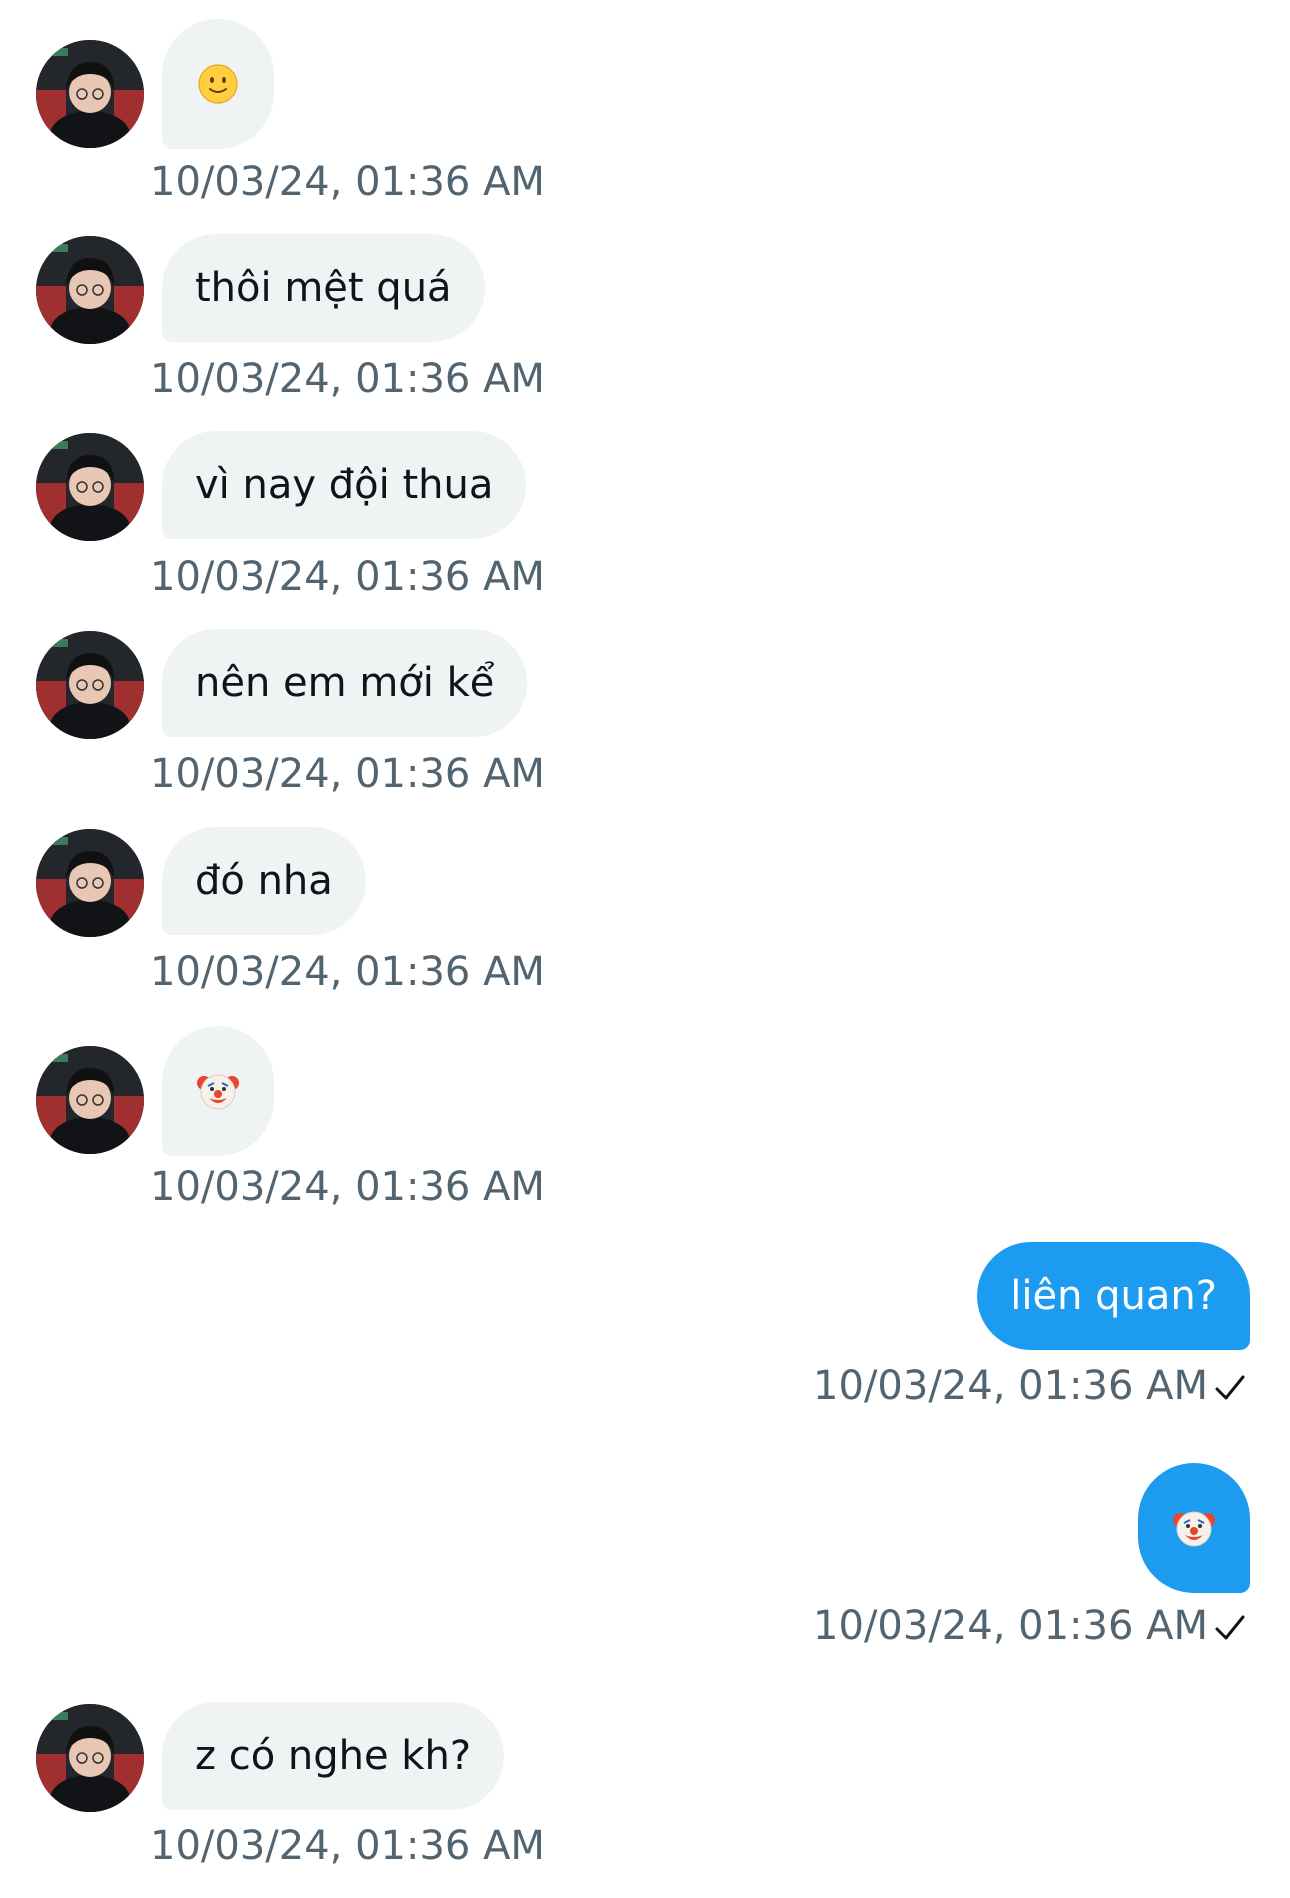 Image resolution: width=1290 pixels, height=1898 pixels. I want to click on message-bubble-8: z có nghe kh?, so click(333, 1756).